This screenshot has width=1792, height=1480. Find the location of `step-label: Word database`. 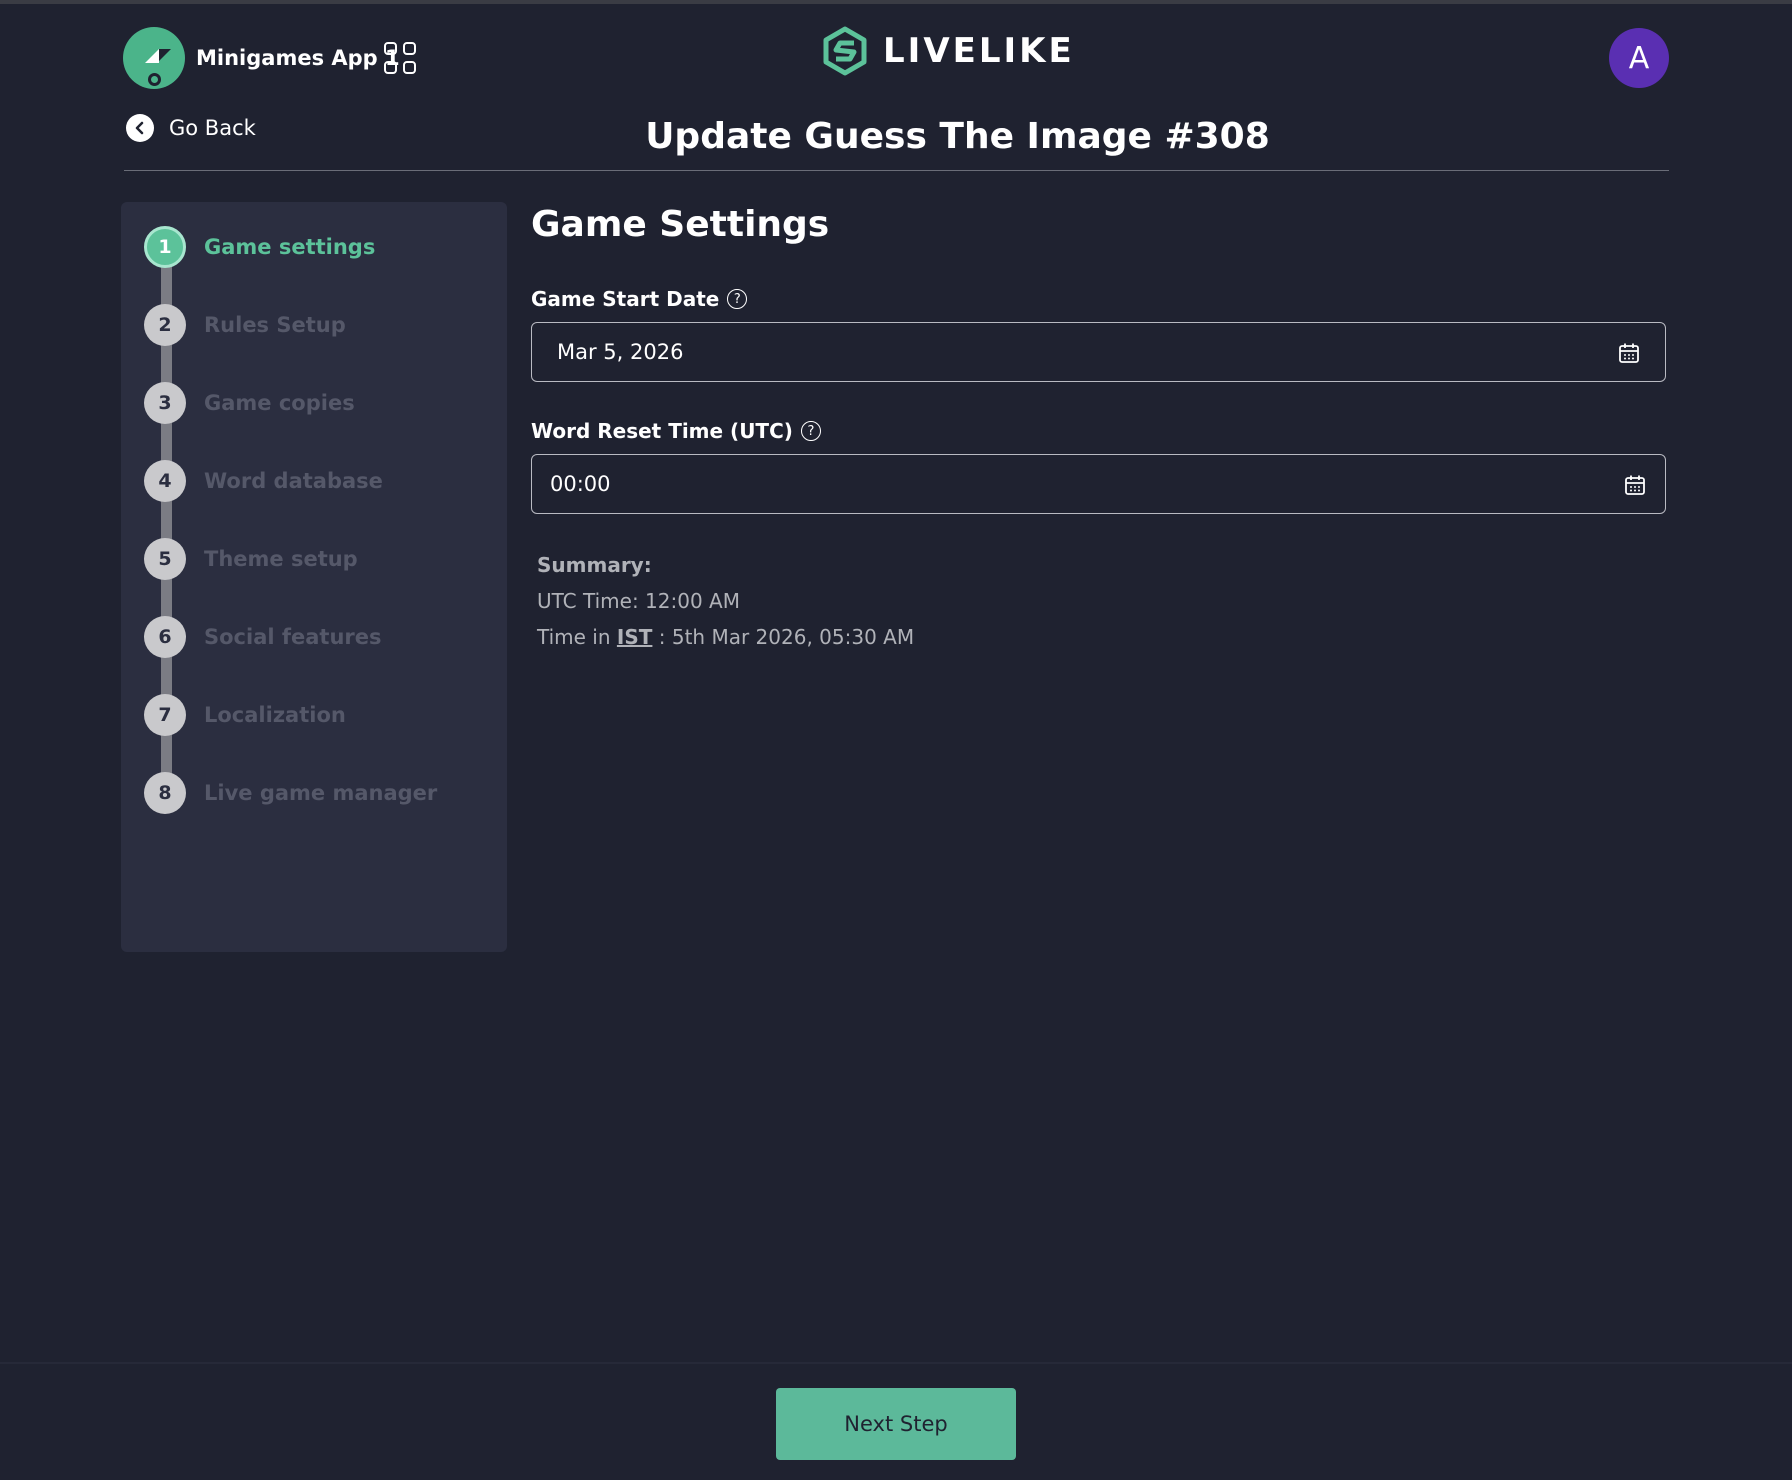

step-label: Word database is located at coordinates (293, 481).